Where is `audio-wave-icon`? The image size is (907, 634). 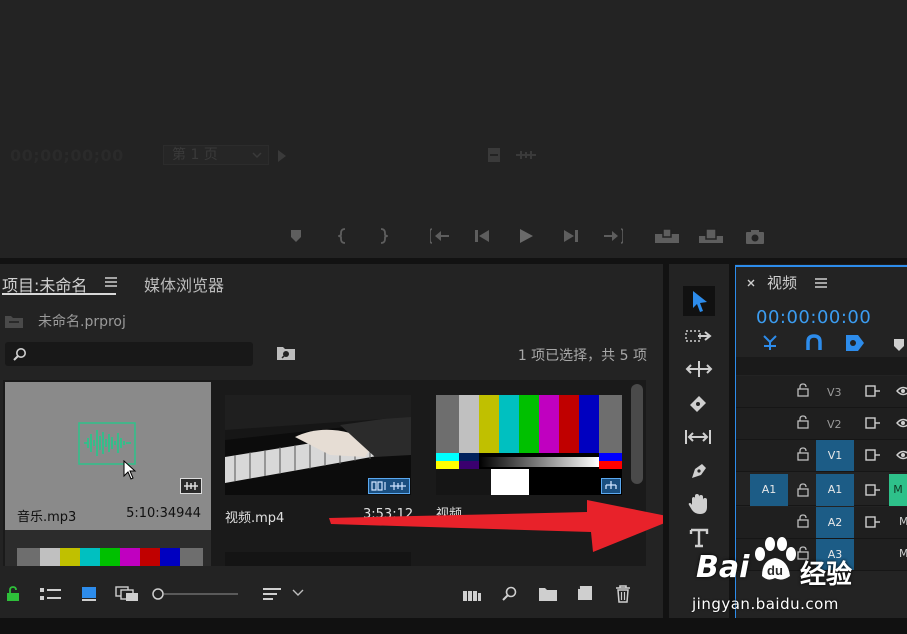 audio-wave-icon is located at coordinates (526, 155).